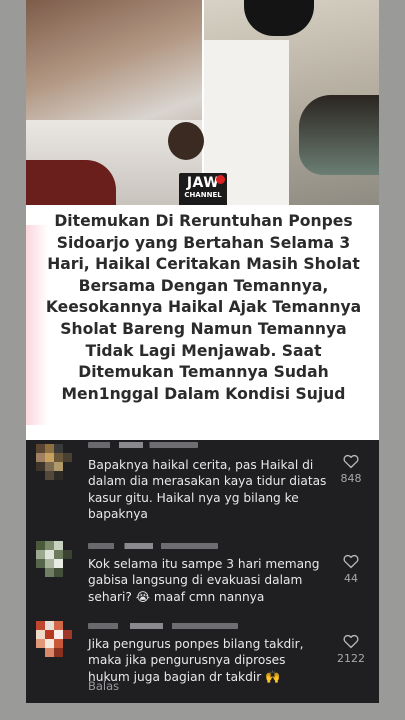 Image resolution: width=405 pixels, height=720 pixels. I want to click on like-count: 2122, so click(351, 658).